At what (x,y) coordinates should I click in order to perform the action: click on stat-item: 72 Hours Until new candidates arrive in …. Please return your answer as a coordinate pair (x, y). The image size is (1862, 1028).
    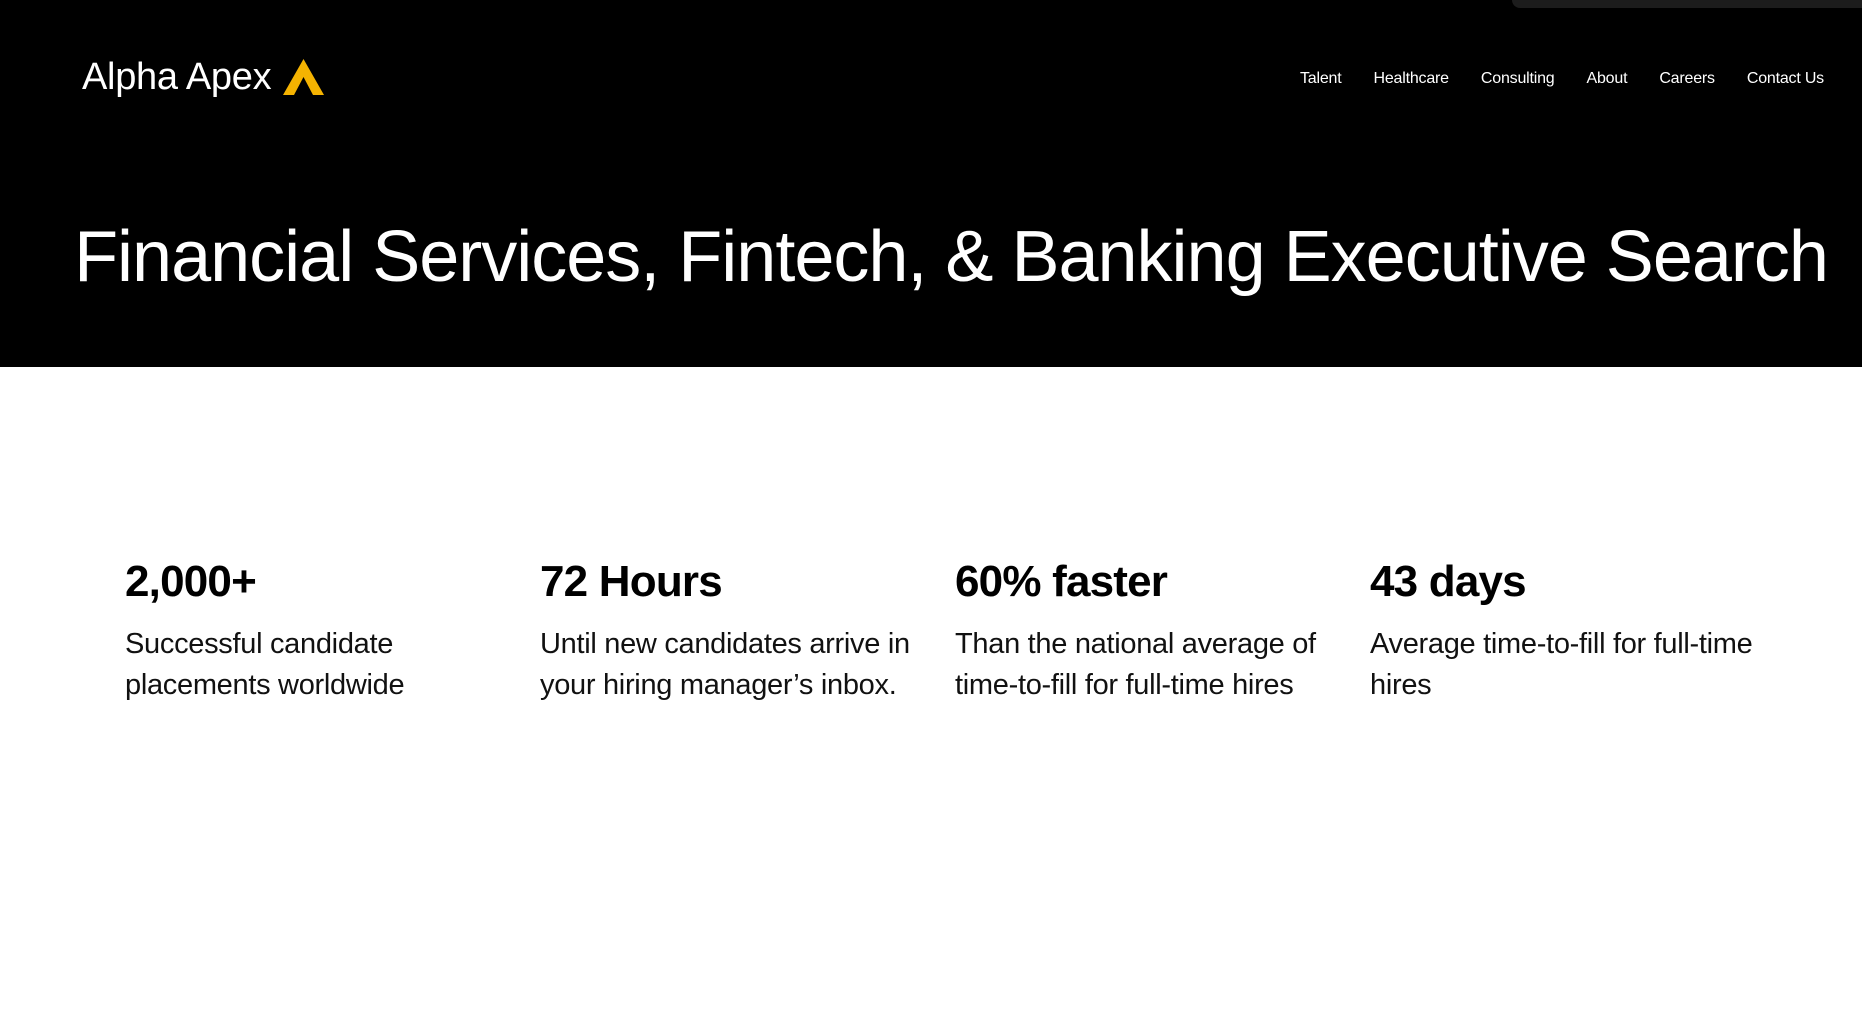
    Looking at the image, I should click on (747, 628).